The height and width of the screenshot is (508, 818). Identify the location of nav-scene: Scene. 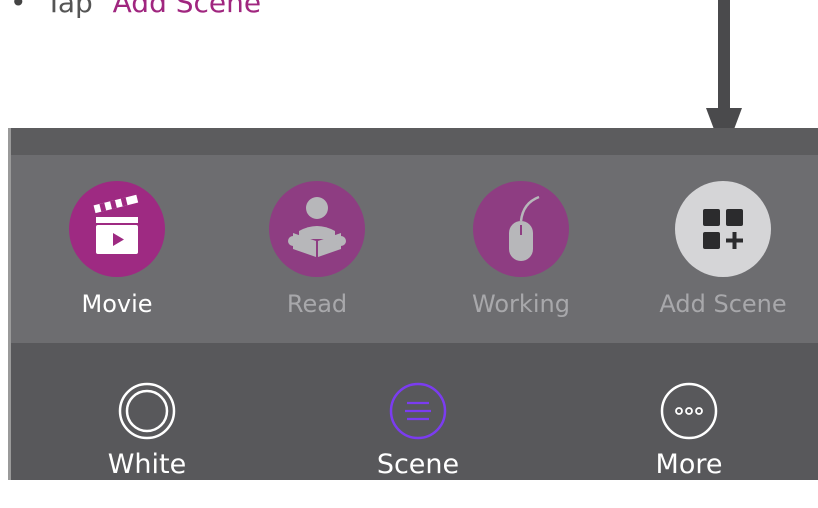
(418, 430).